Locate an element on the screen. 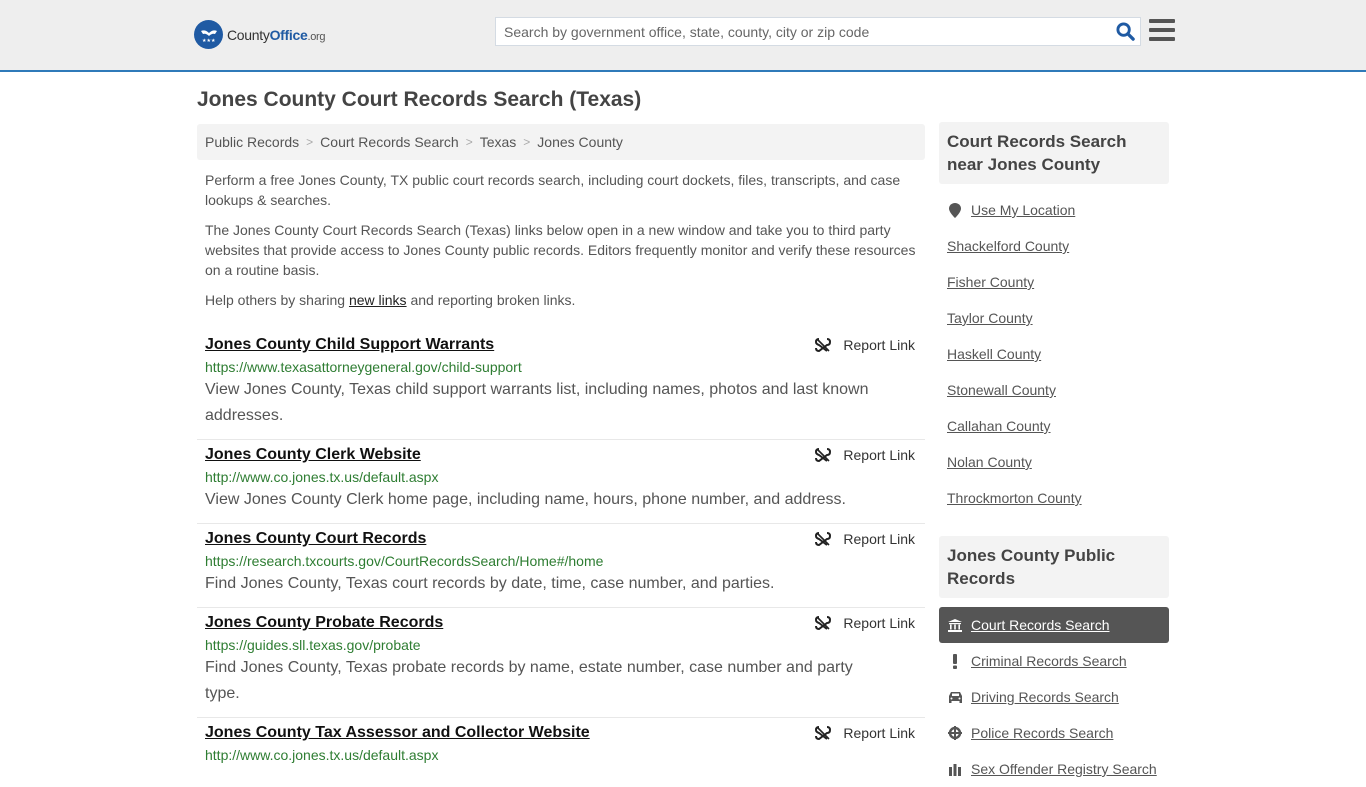  result-url: https://guides.sll.texas.gov/probate is located at coordinates (313, 645).